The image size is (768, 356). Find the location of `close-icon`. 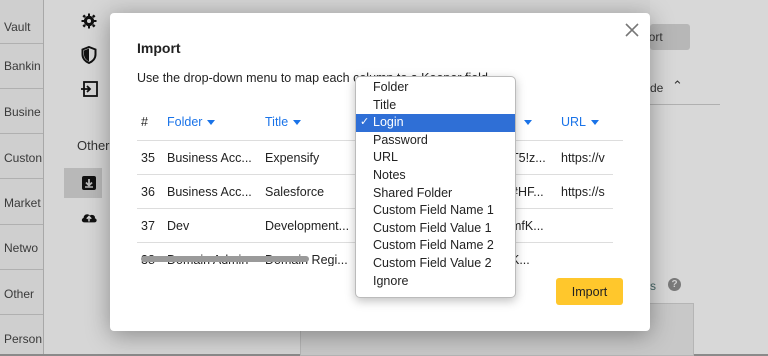

close-icon is located at coordinates (632, 30).